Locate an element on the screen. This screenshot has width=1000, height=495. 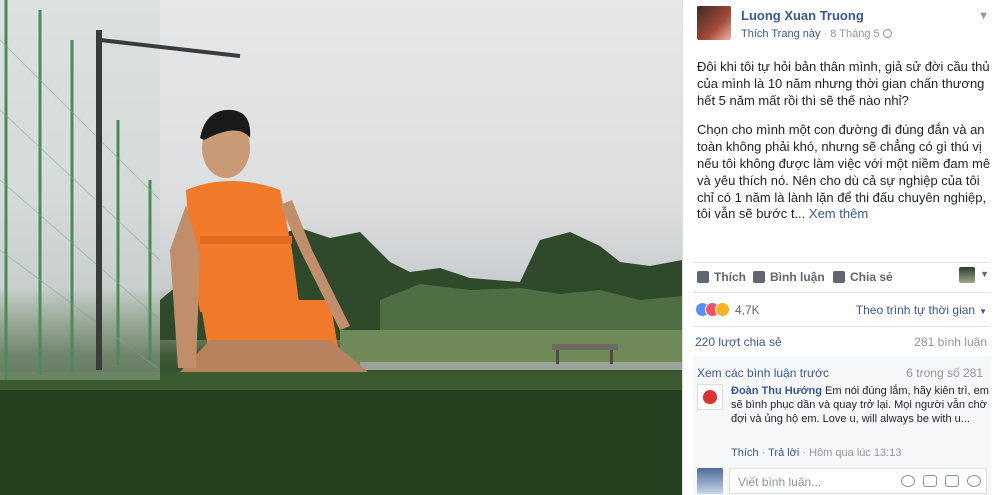
reaction-count: 4,7K is located at coordinates (747, 310).